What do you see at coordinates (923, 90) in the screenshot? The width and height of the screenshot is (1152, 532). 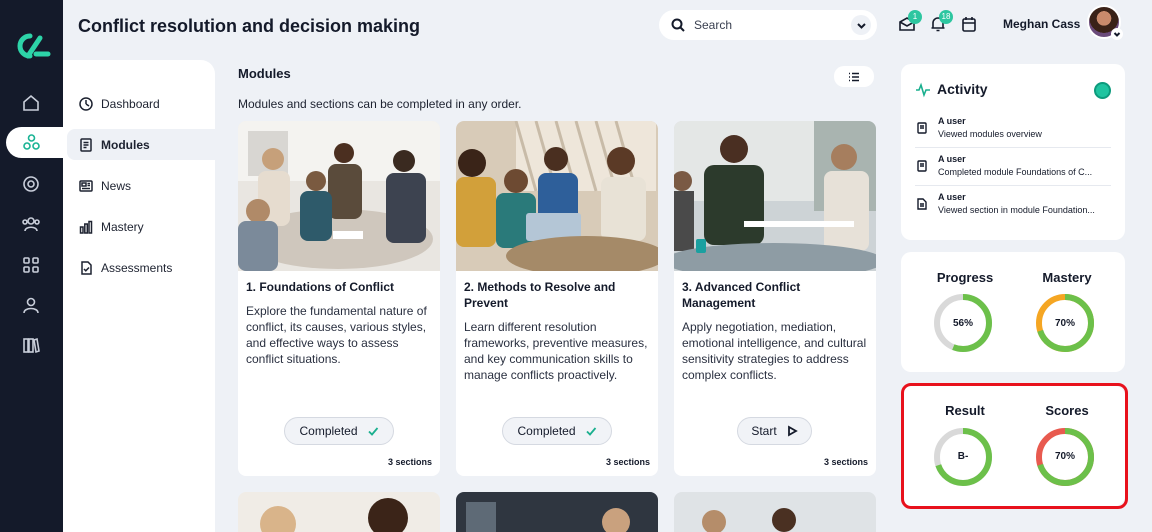 I see `pulse-icon` at bounding box center [923, 90].